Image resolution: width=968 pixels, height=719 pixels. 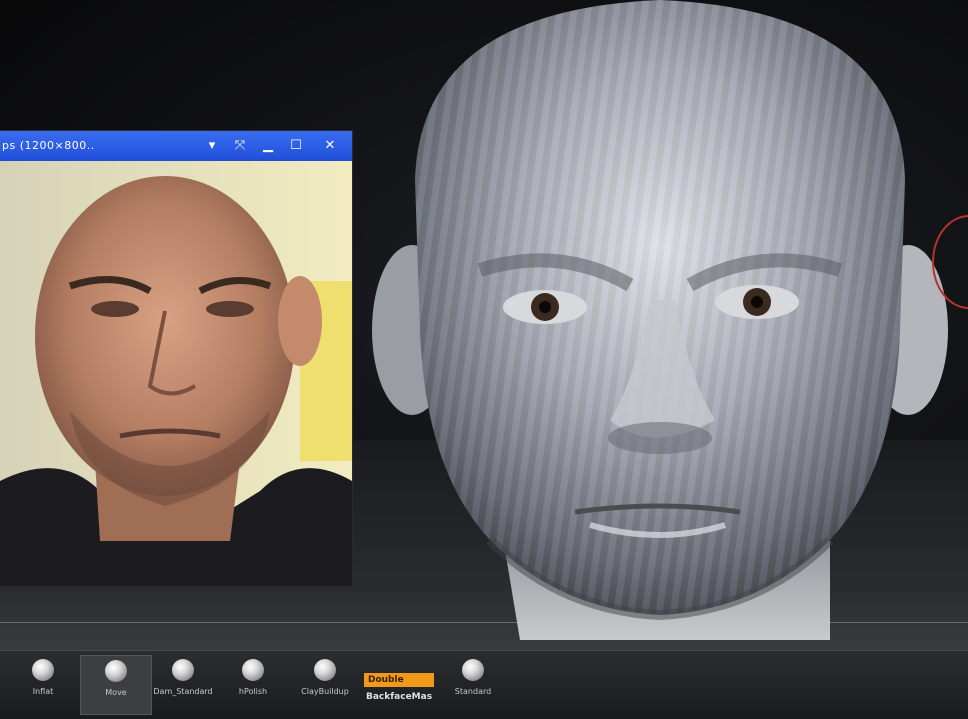 What do you see at coordinates (116, 685) in the screenshot?
I see `brush-move: Move` at bounding box center [116, 685].